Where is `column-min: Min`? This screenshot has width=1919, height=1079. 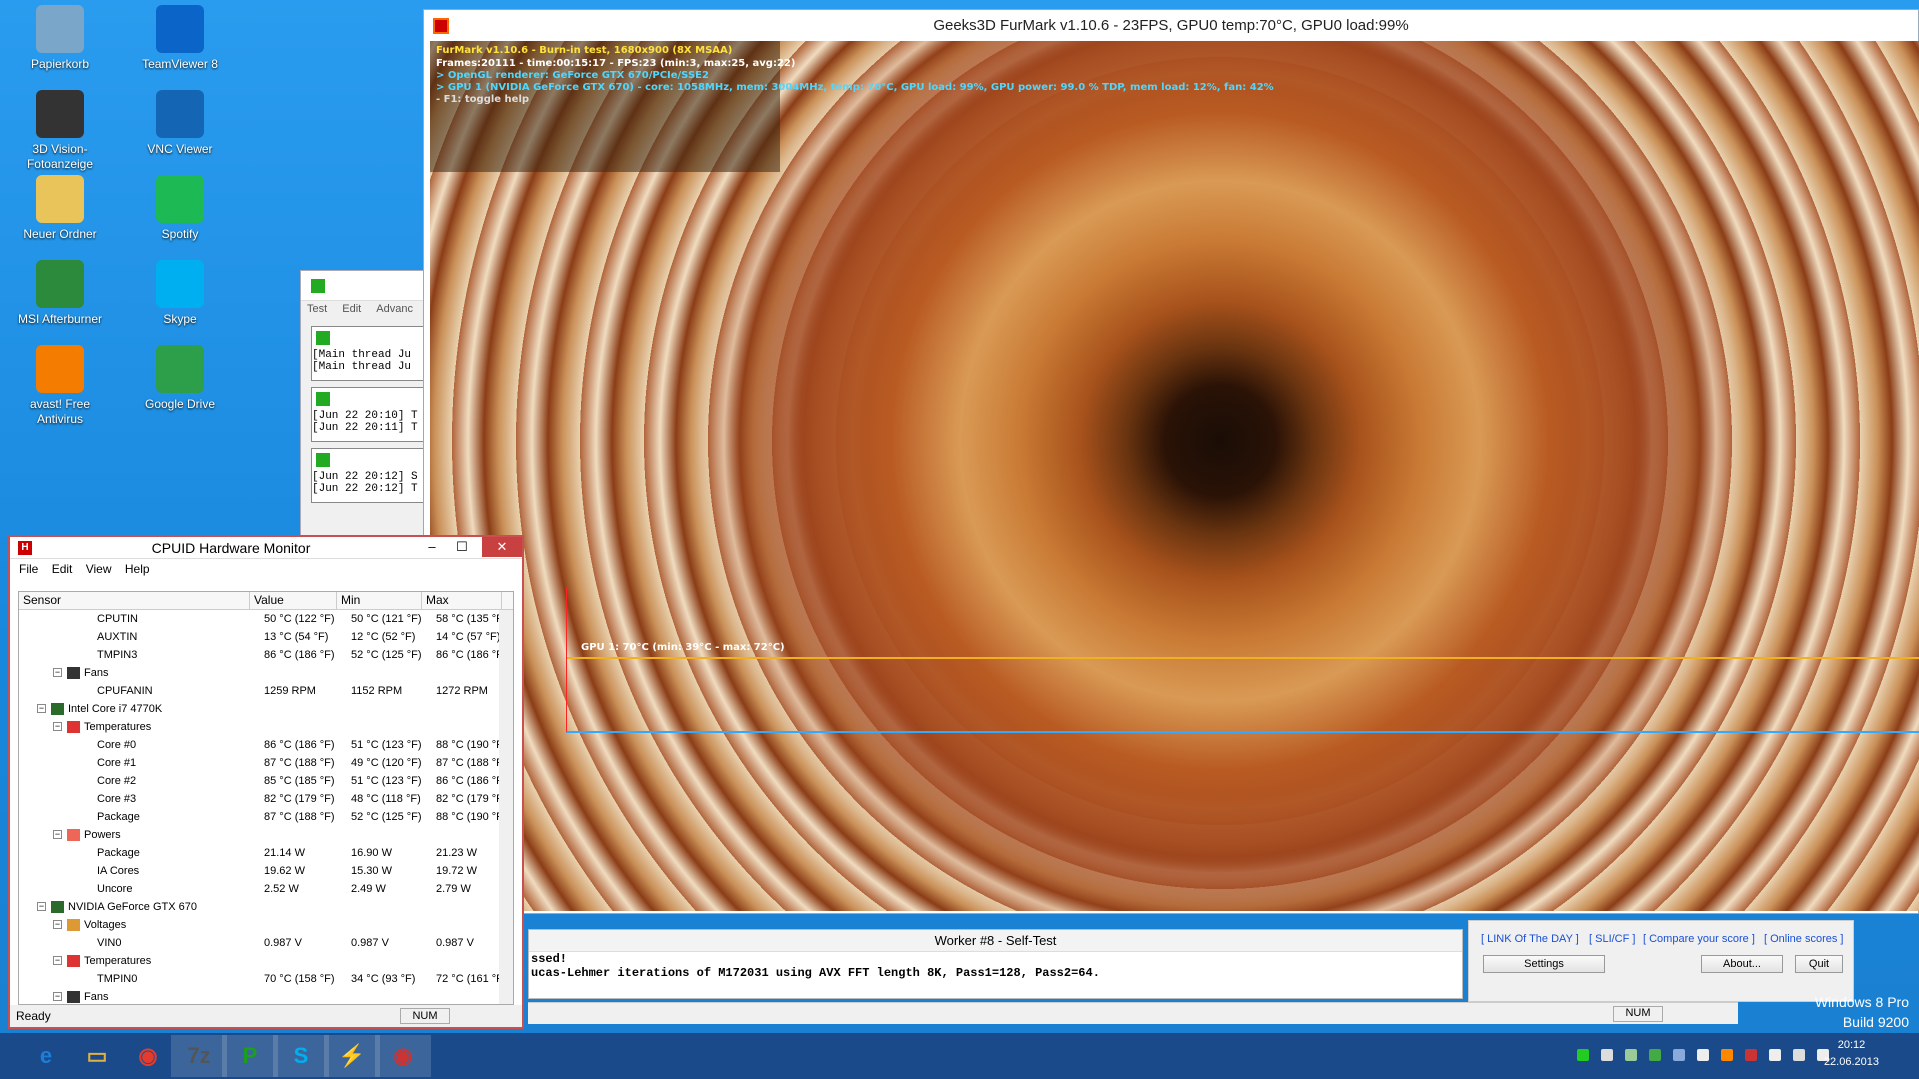
column-min: Min is located at coordinates (379, 600).